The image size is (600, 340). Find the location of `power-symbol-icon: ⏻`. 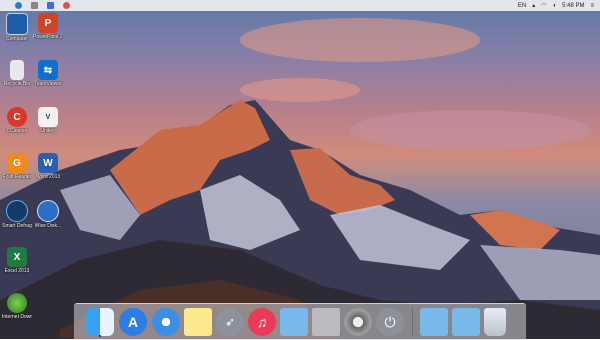

power-symbol-icon: ⏻ is located at coordinates (390, 321).